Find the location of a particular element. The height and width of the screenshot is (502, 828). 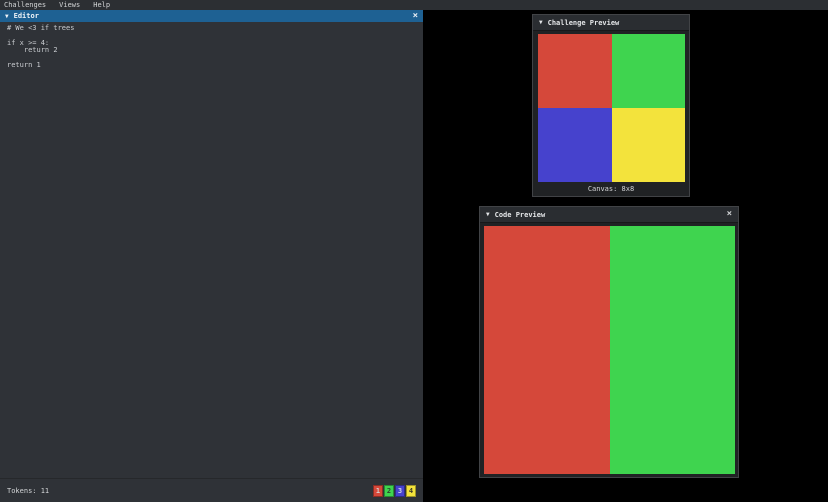

menu-item-challenges: Challenges is located at coordinates (25, 5).